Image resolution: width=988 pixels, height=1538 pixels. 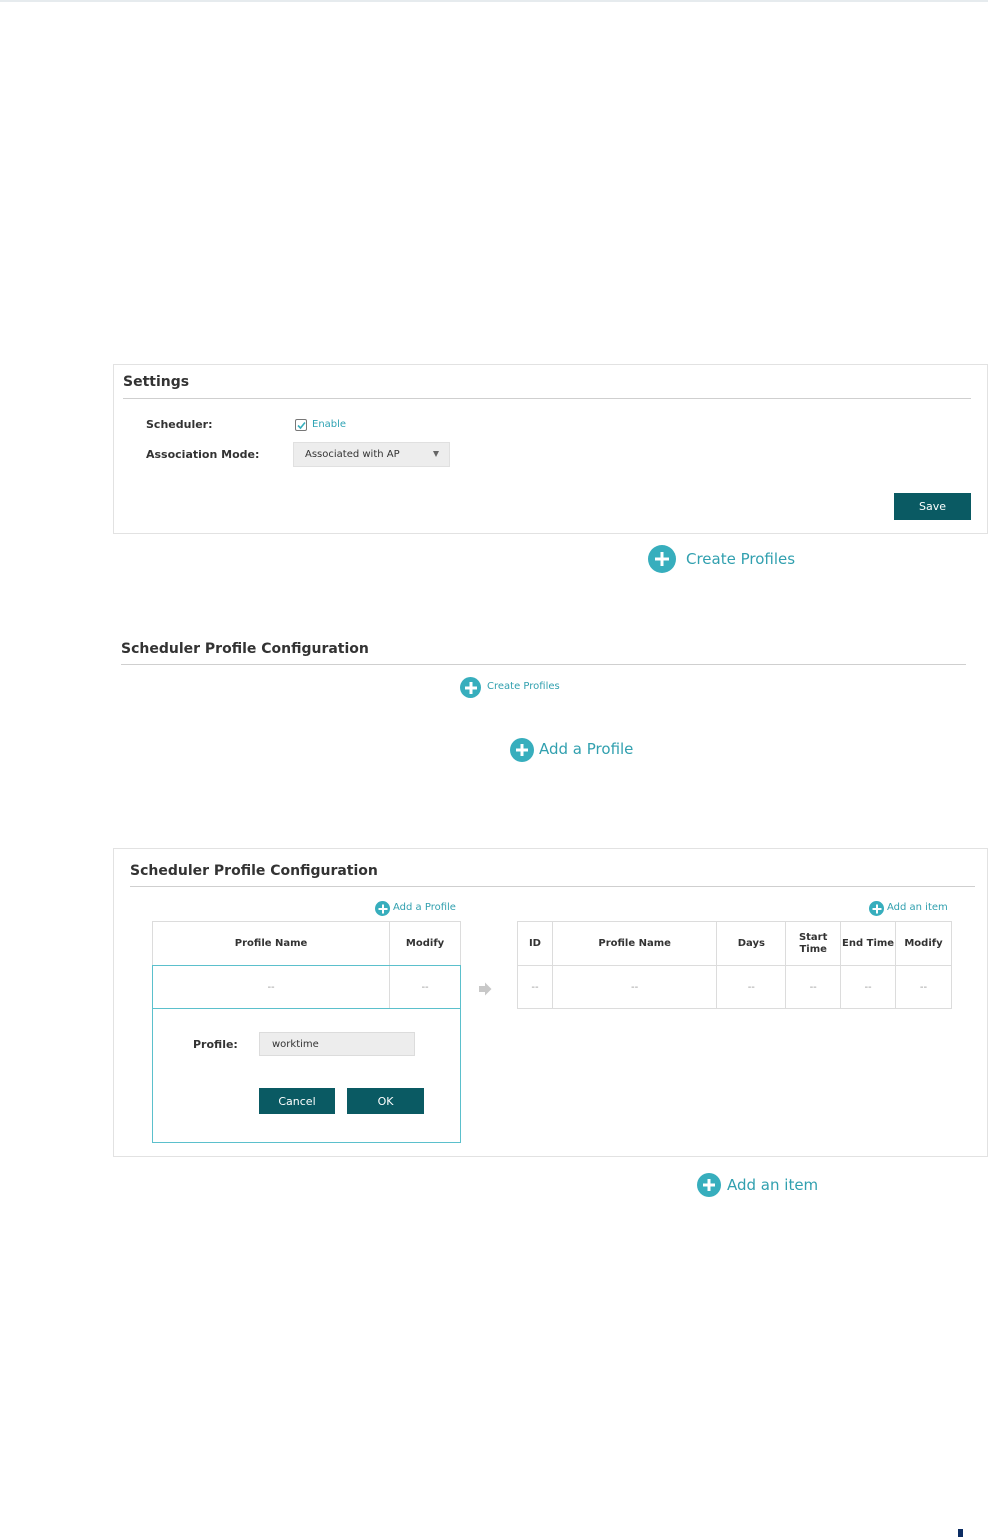 What do you see at coordinates (586, 749) in the screenshot?
I see `add-a-profile-callout: Add a Profile` at bounding box center [586, 749].